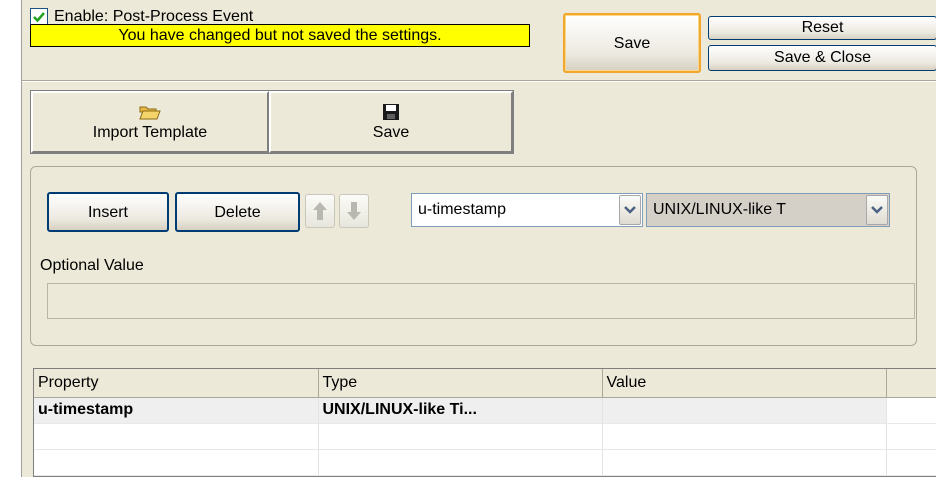  I want to click on delete-button: Delete, so click(237, 212).